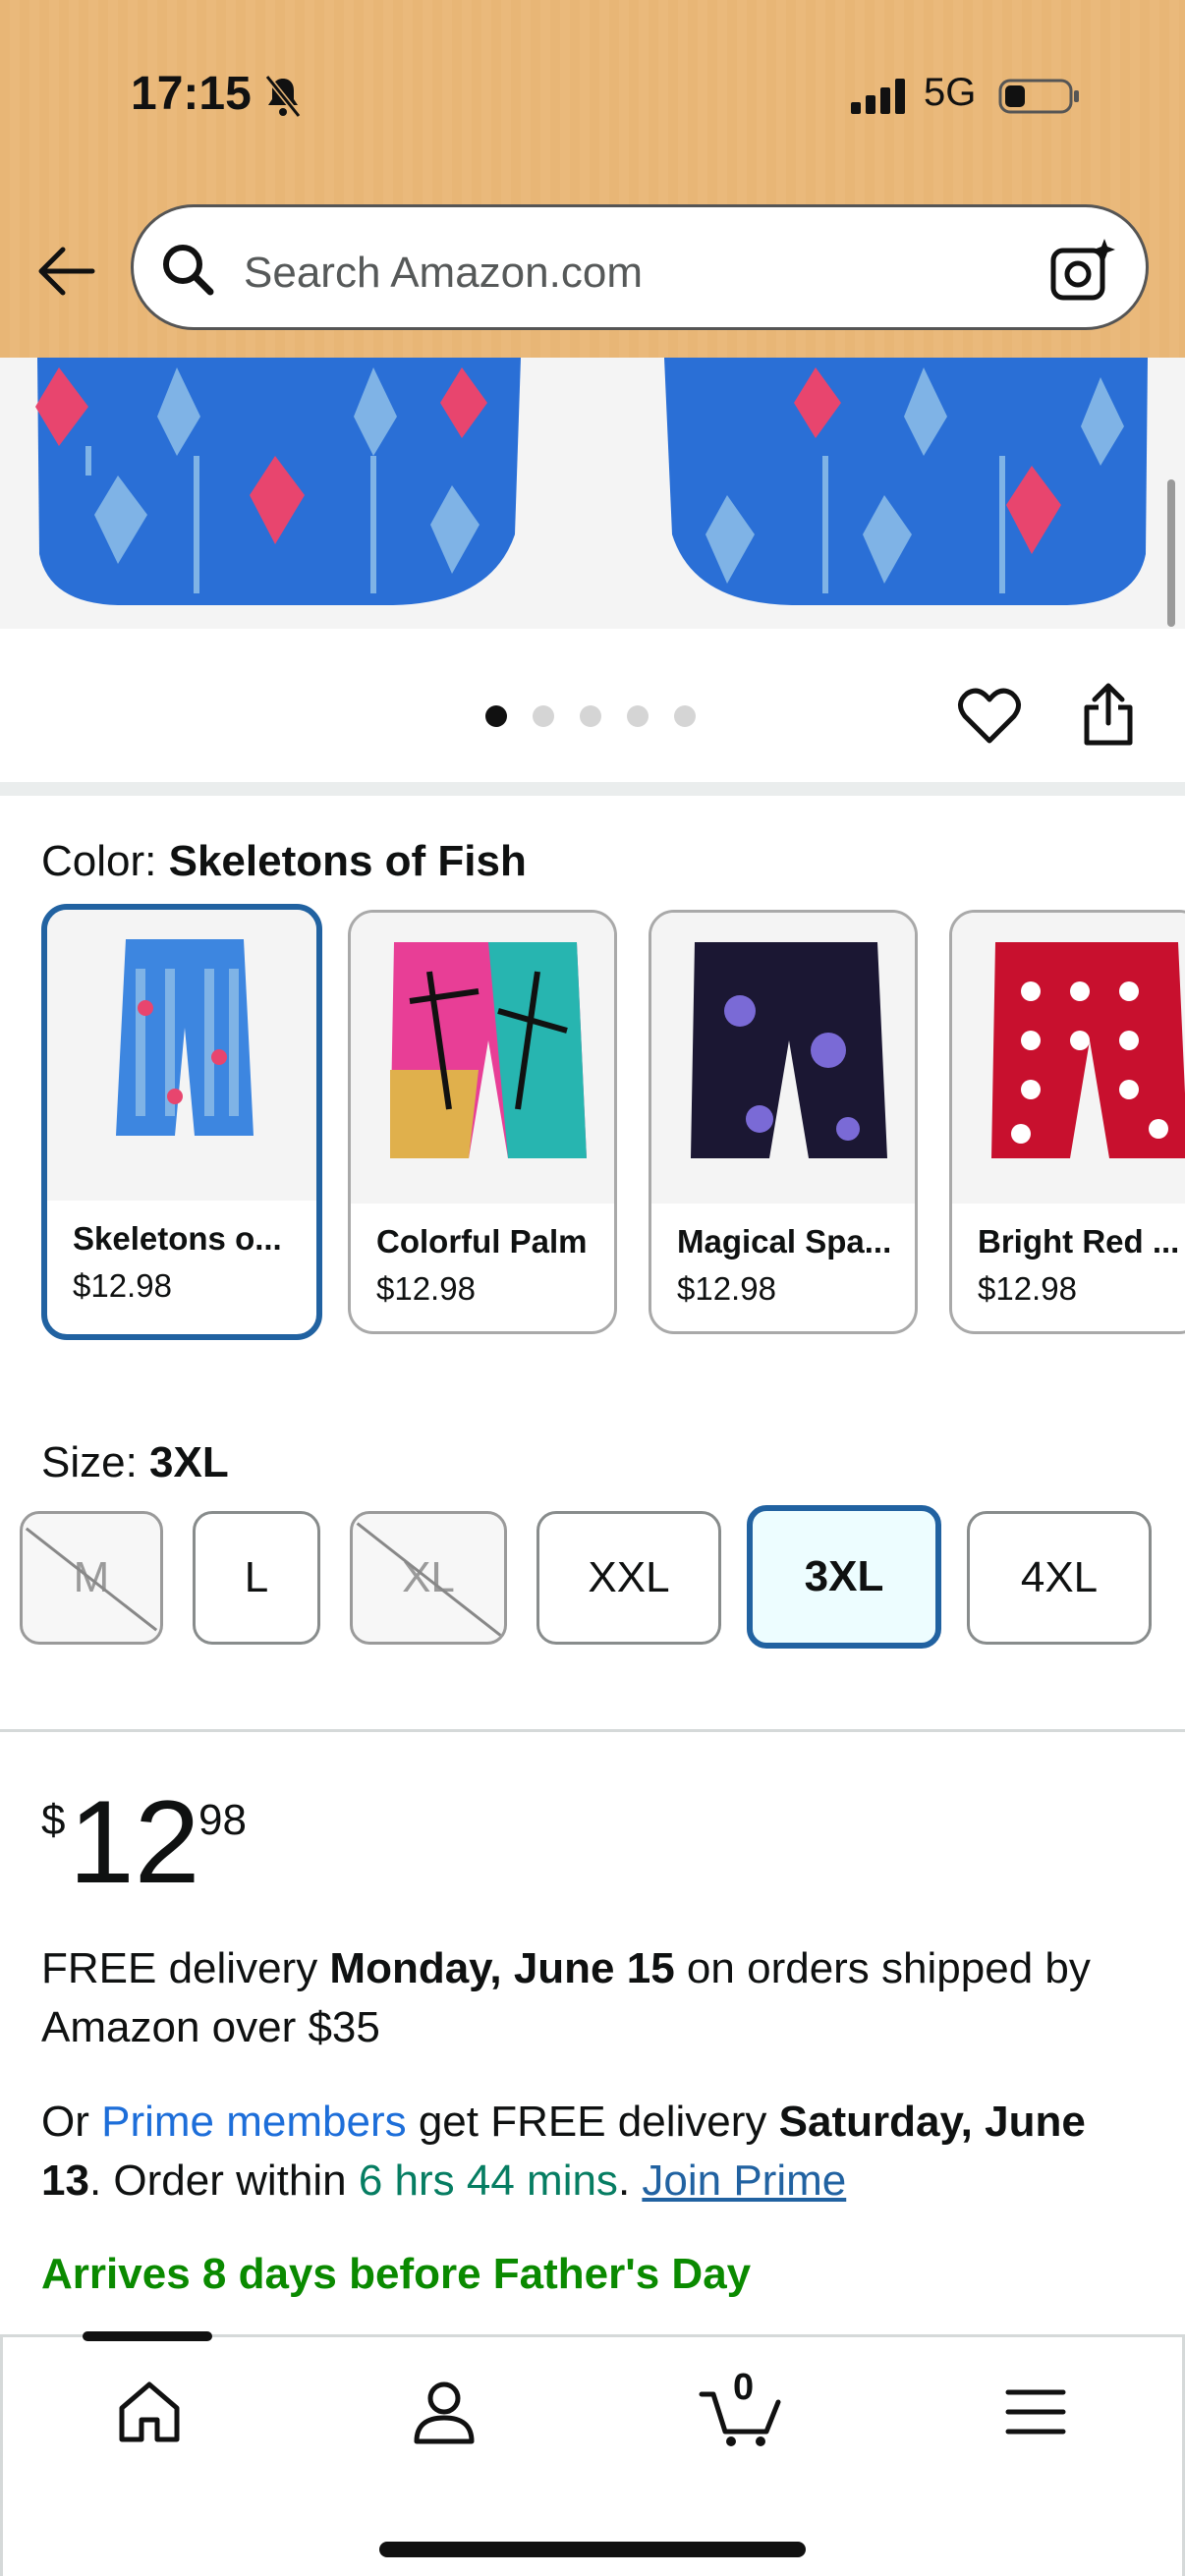 The image size is (1185, 2576). I want to click on search-bar: Search Amazon.com, so click(640, 267).